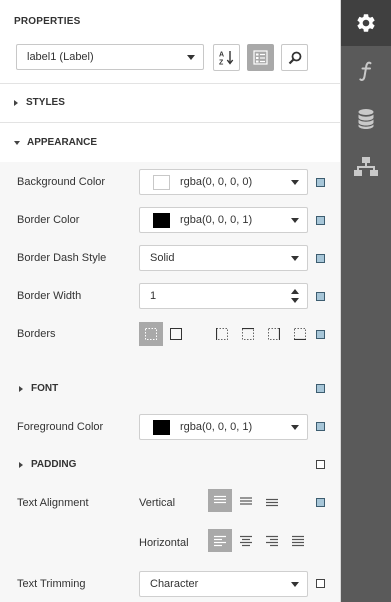  What do you see at coordinates (223, 296) in the screenshot?
I see `border-width-spinner: 1` at bounding box center [223, 296].